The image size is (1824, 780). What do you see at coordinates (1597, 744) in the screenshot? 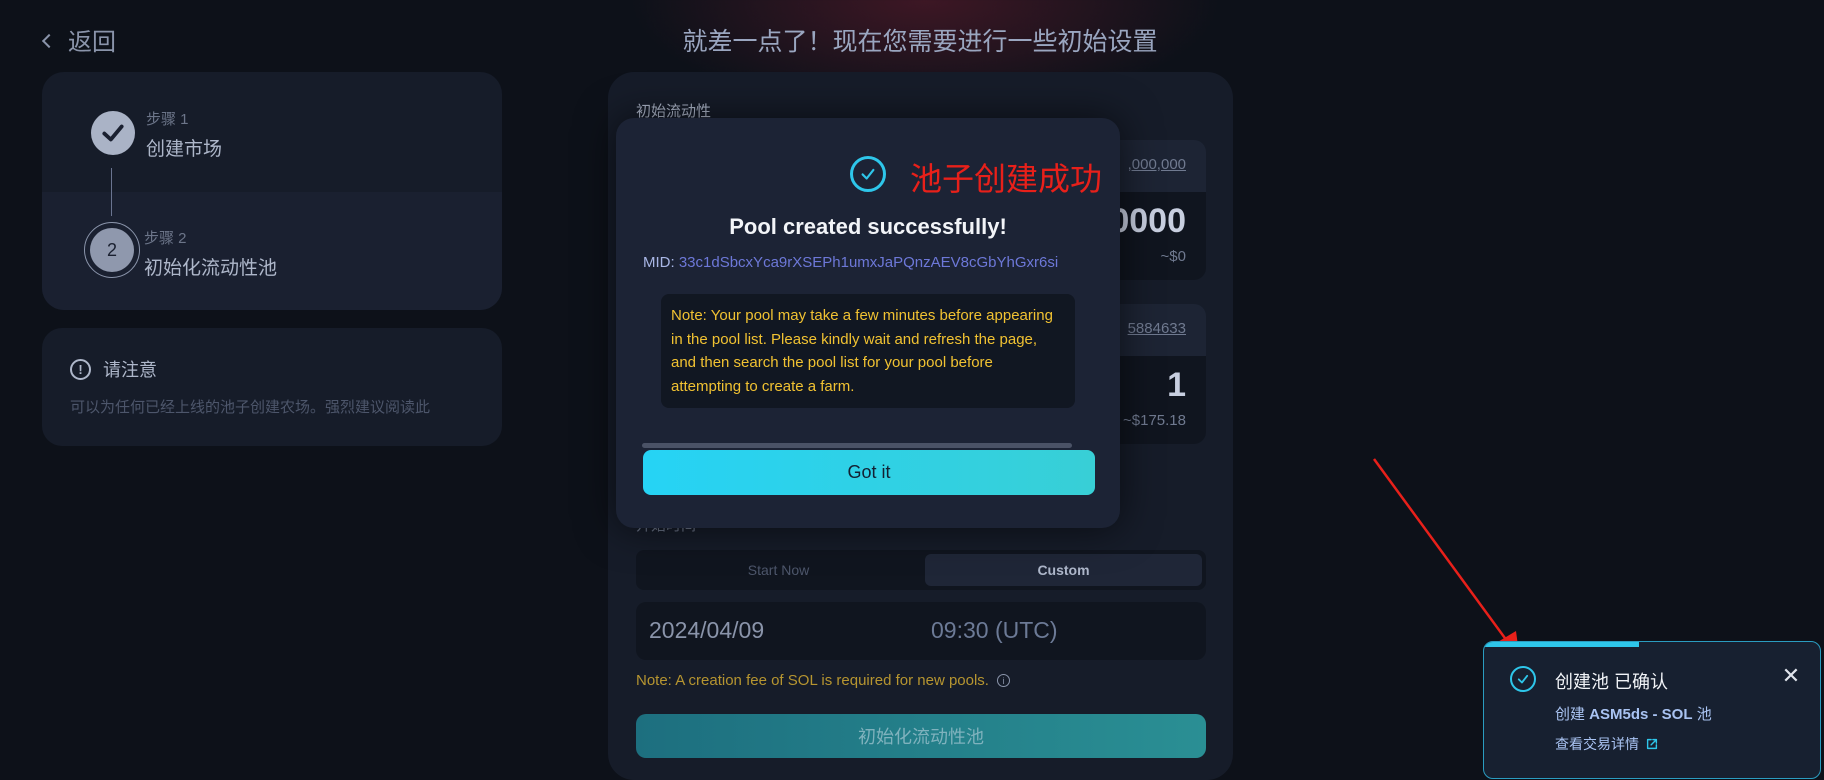
I see `view-transaction-label: 查看交易详情` at bounding box center [1597, 744].